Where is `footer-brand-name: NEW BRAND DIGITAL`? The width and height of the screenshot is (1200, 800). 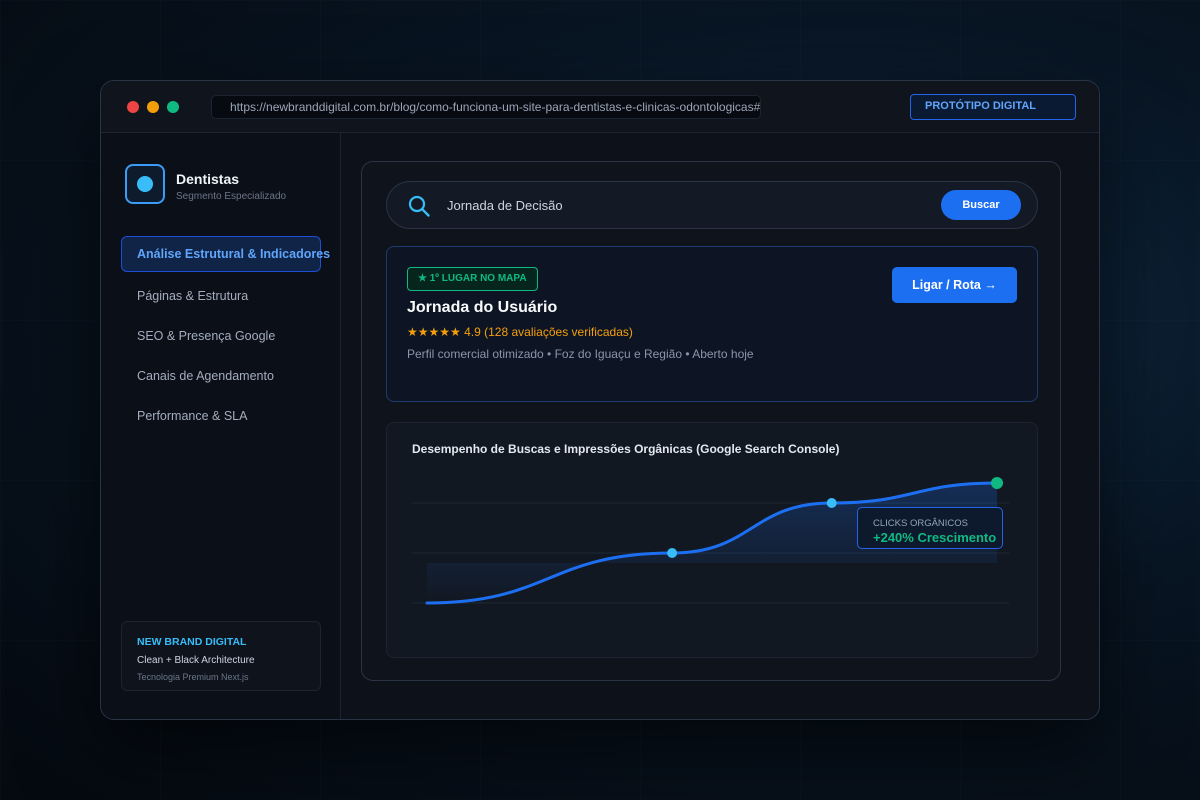
footer-brand-name: NEW BRAND DIGITAL is located at coordinates (192, 642).